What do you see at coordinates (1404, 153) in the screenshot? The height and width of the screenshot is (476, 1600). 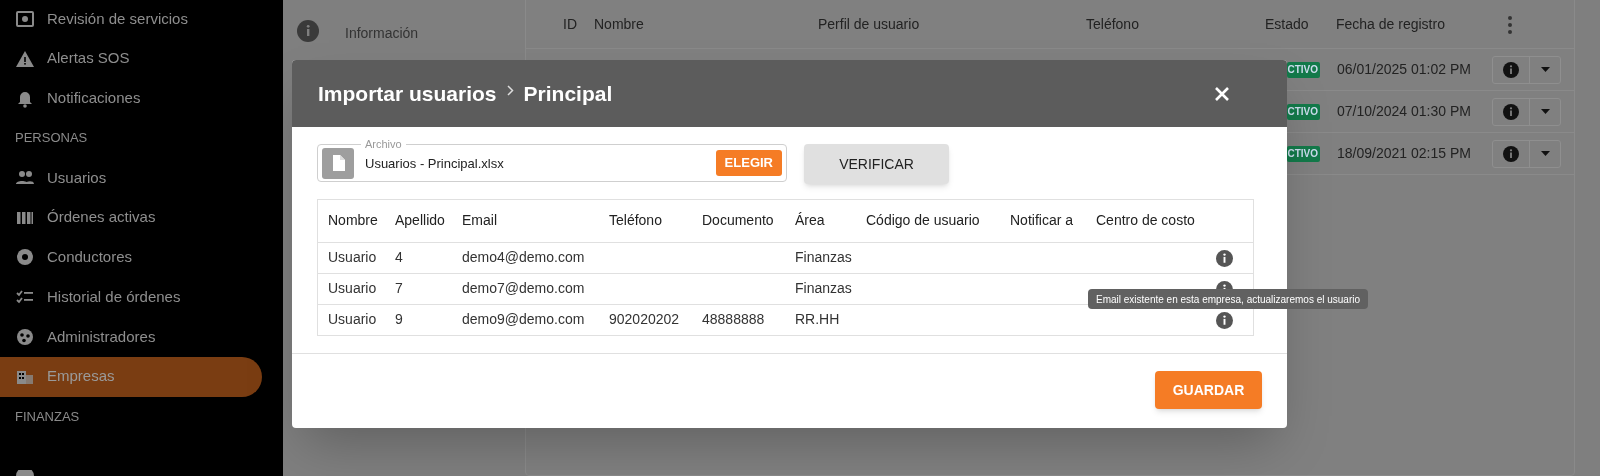 I see `date-text: 18/09/2021 02:15 PM` at bounding box center [1404, 153].